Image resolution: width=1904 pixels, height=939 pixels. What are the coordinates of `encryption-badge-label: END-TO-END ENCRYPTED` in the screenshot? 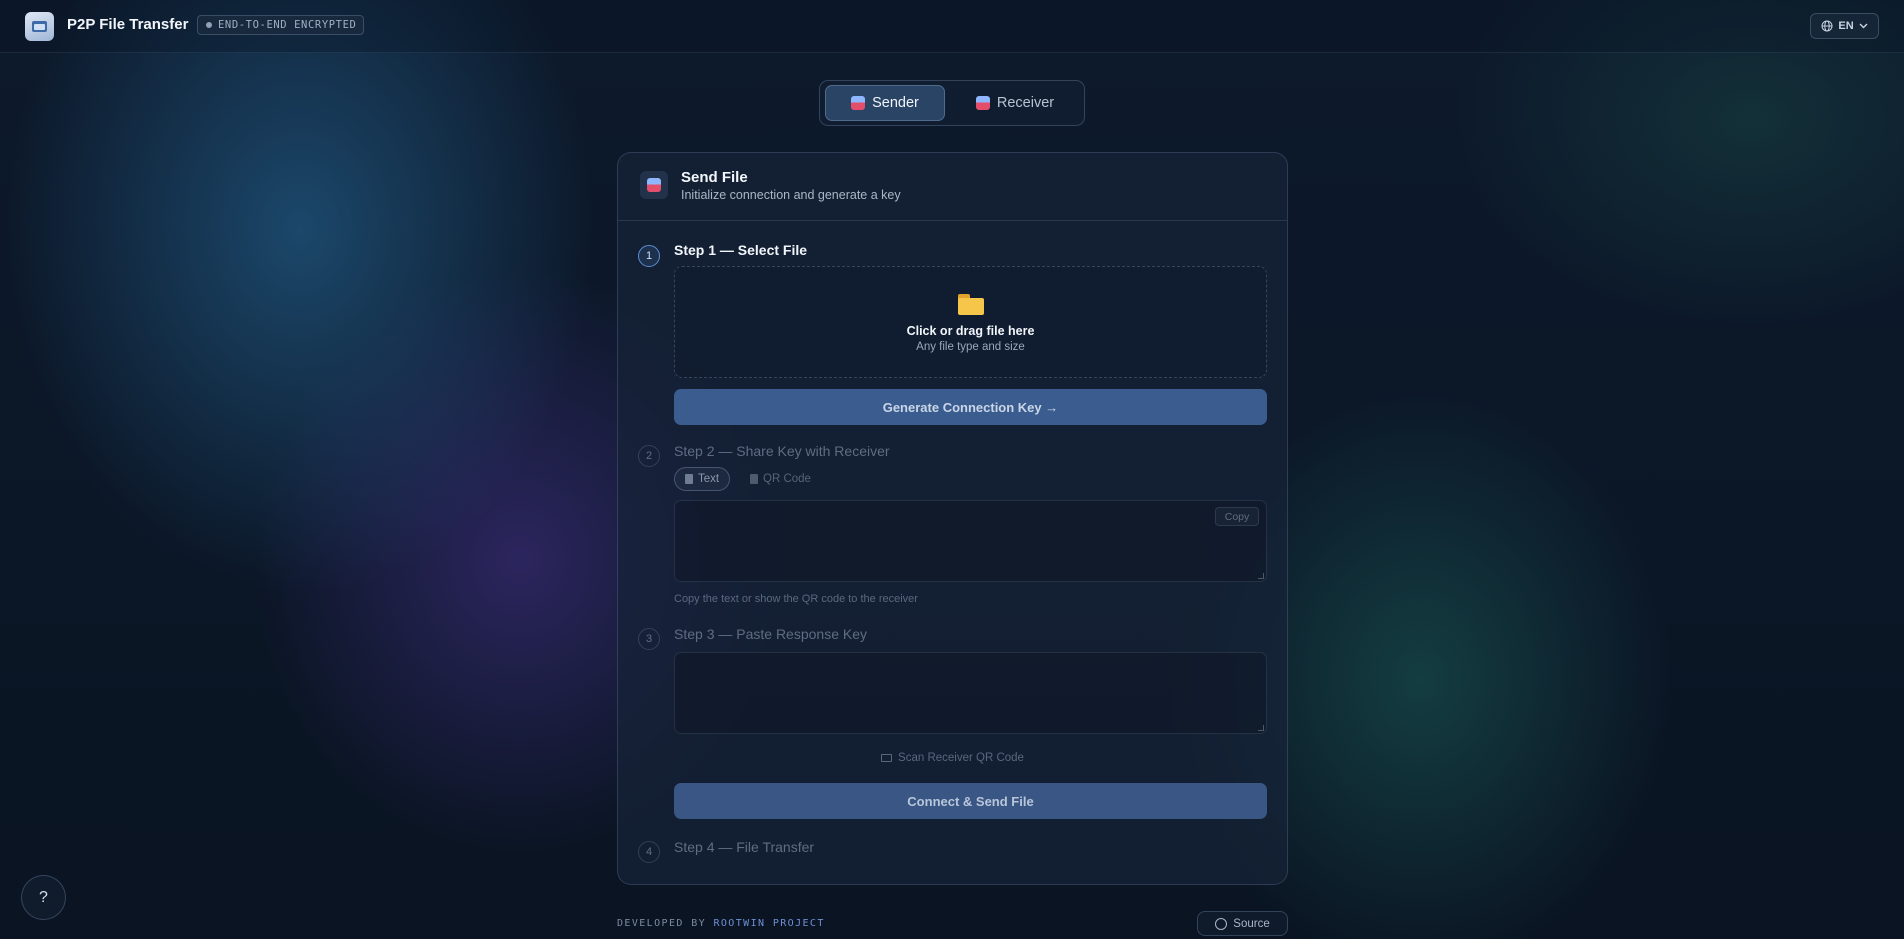 It's located at (287, 25).